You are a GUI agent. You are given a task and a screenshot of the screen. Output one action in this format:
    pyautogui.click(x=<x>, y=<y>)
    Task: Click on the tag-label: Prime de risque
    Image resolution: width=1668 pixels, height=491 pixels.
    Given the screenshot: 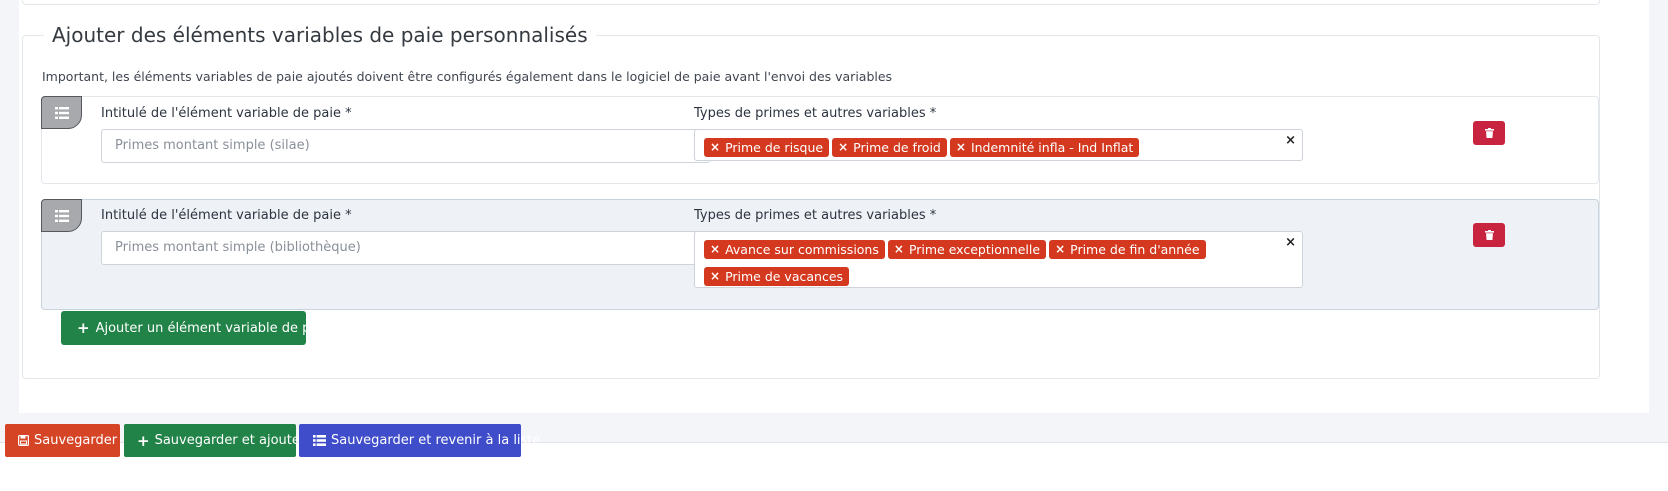 What is the action you would take?
    pyautogui.click(x=774, y=147)
    